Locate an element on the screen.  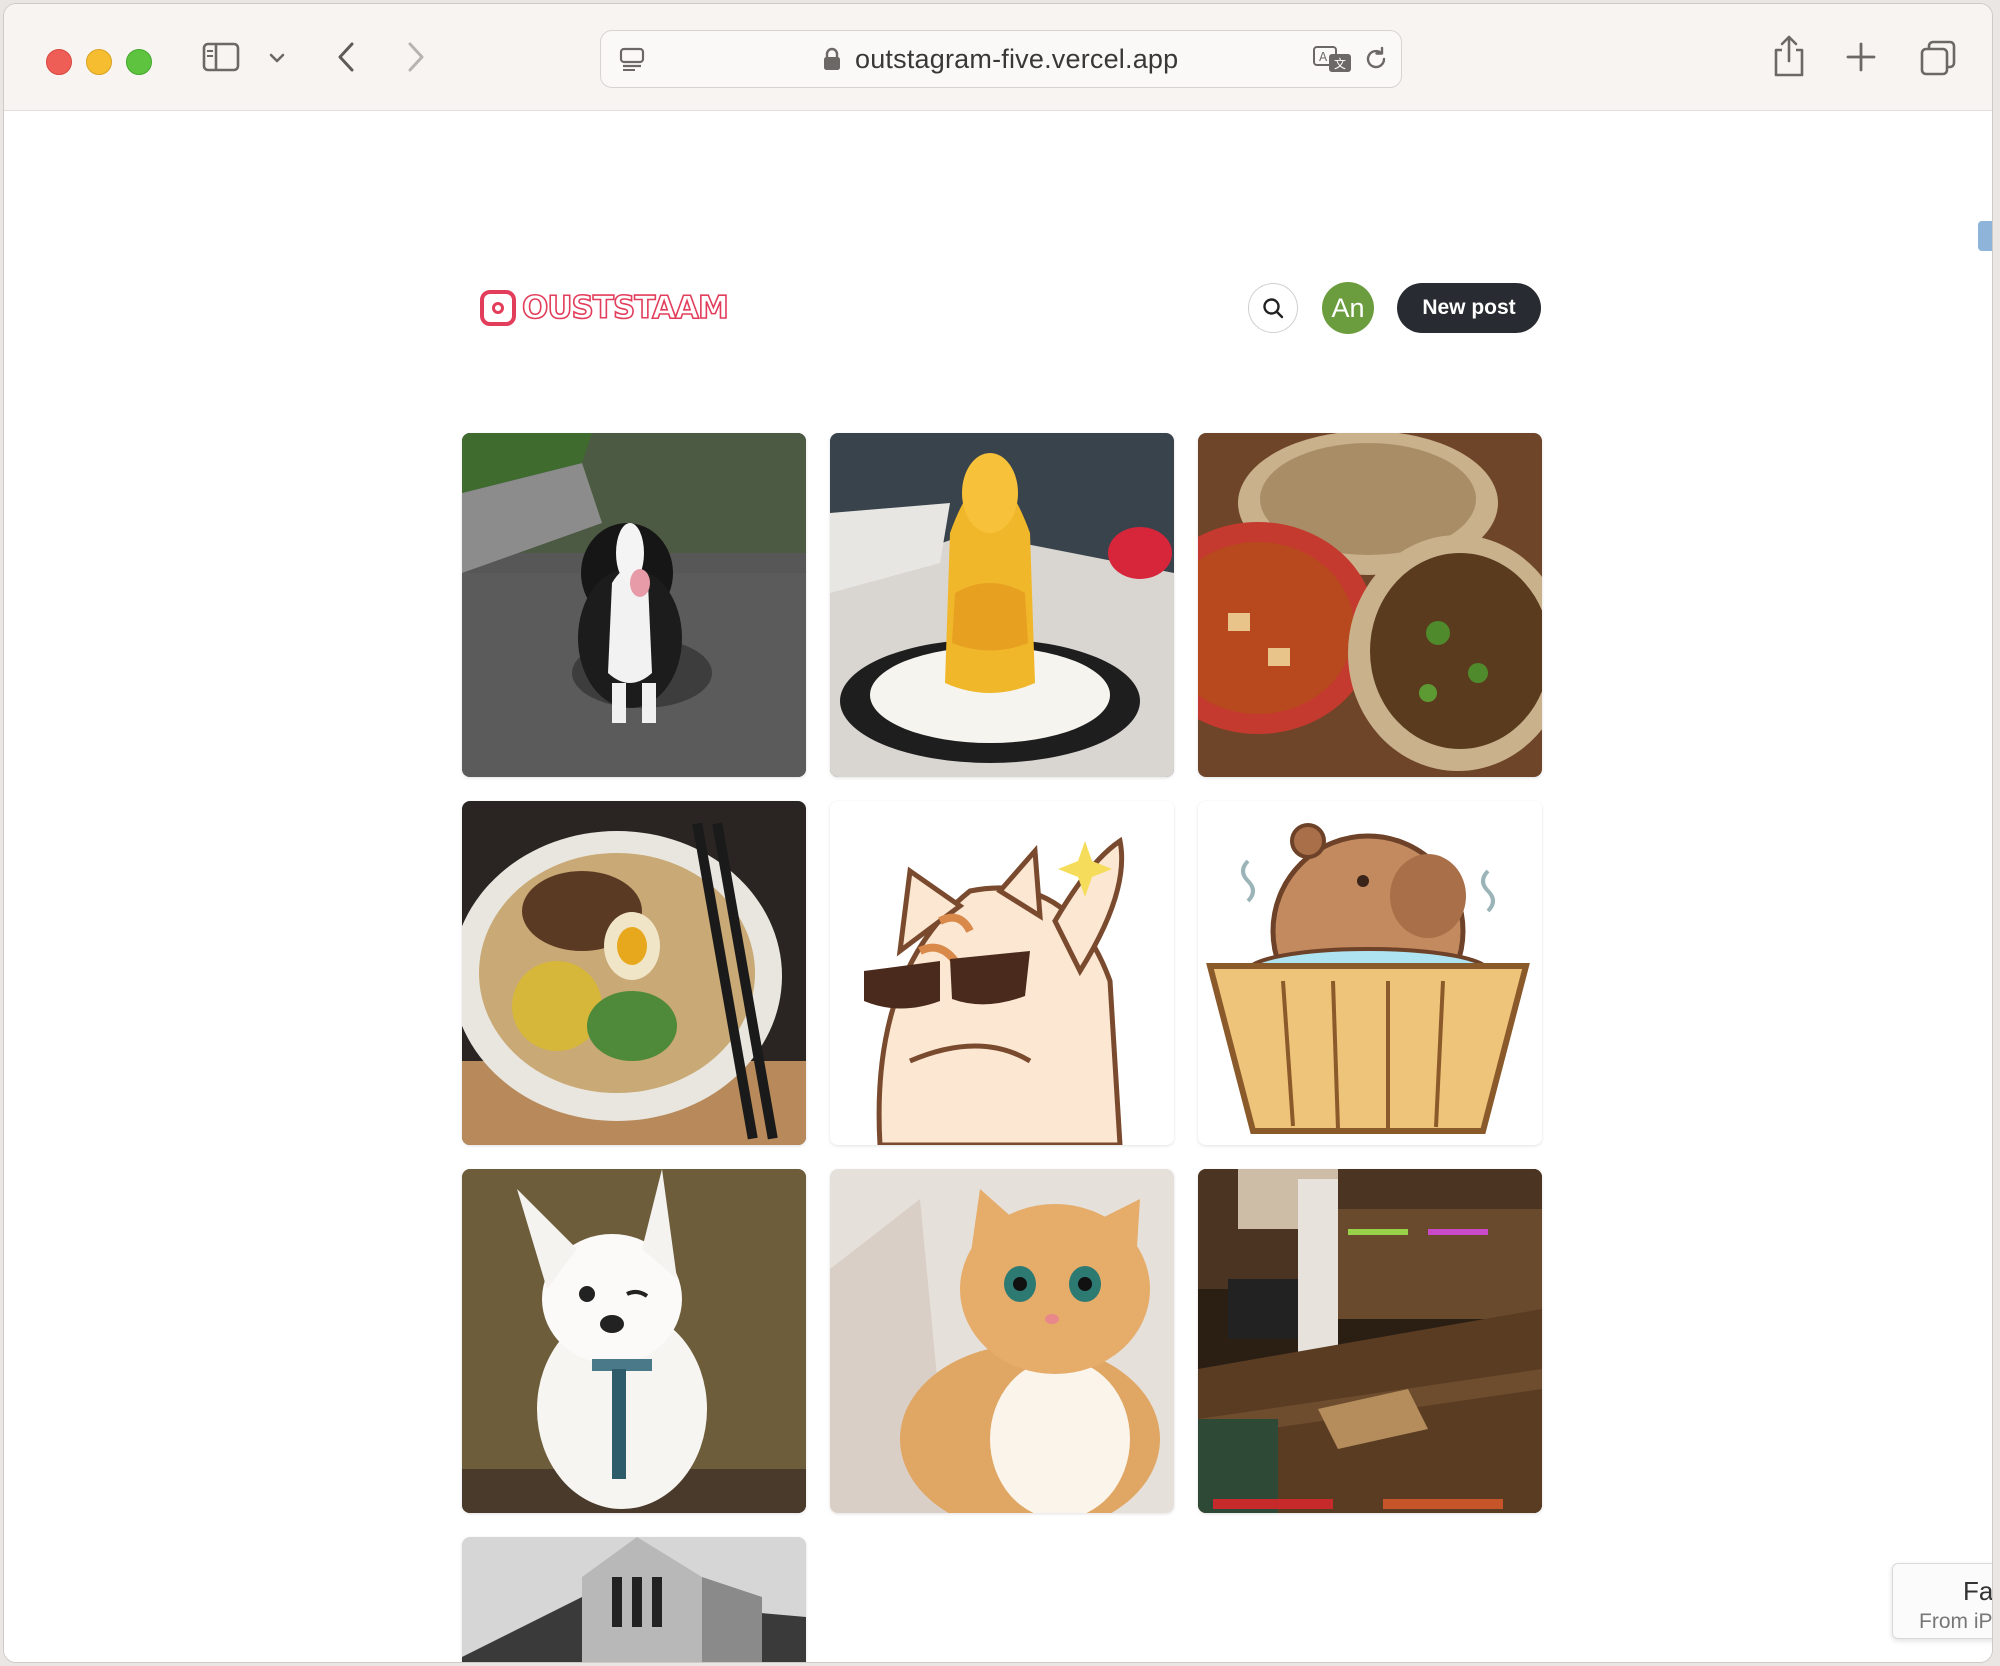
browser-toolbar: outstagram-five.vercel.app A文 is located at coordinates (998, 57).